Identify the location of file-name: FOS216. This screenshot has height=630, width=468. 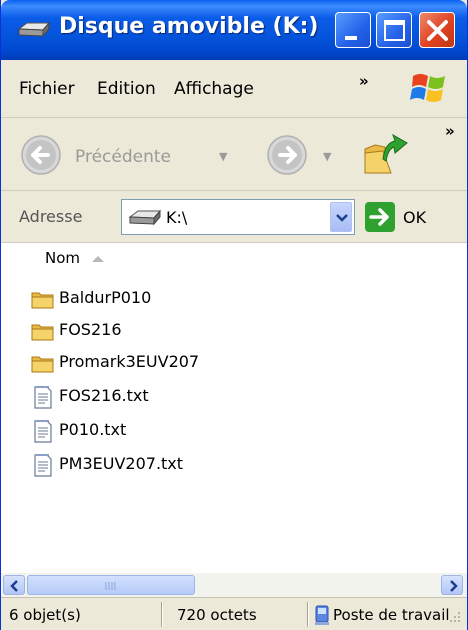
(90, 329).